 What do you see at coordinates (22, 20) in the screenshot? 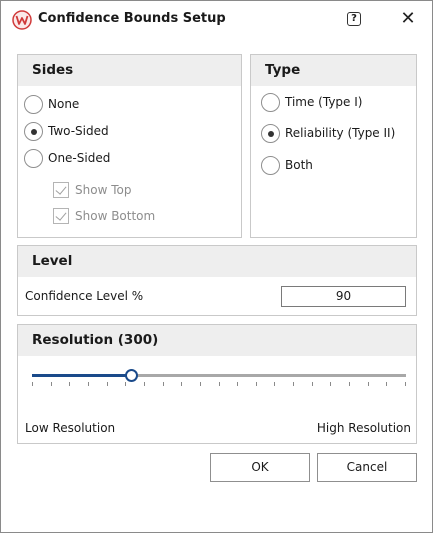
I see `app-logo-icon` at bounding box center [22, 20].